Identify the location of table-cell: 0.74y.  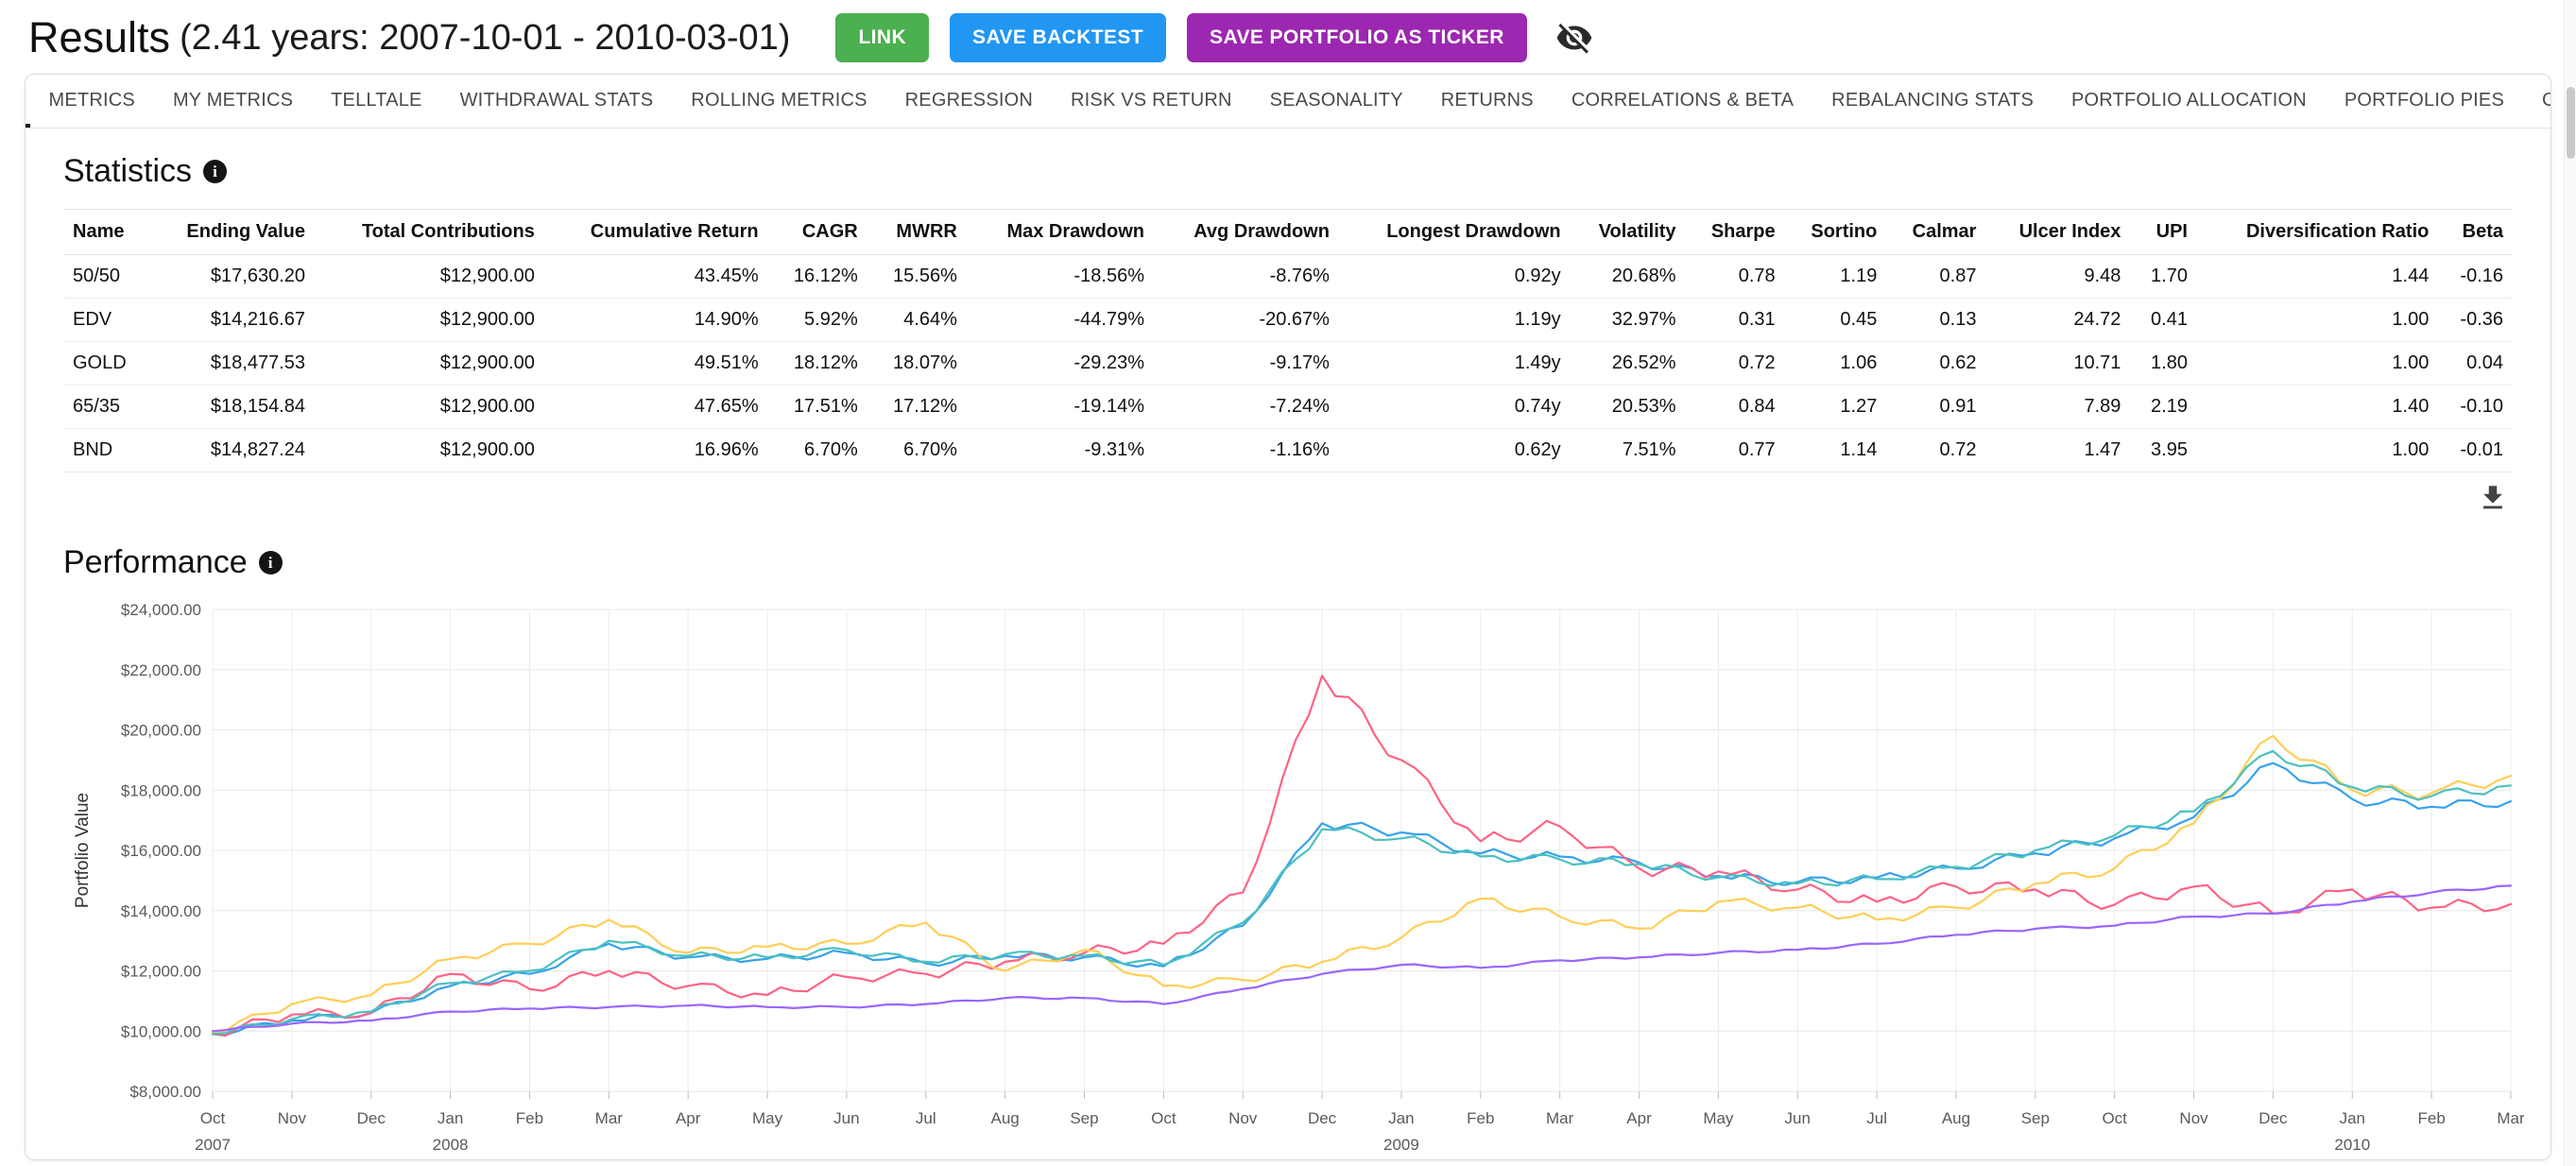
(1454, 407).